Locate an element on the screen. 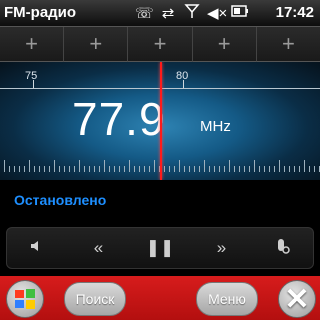 The height and width of the screenshot is (320, 320). preset-slot-1: + is located at coordinates (32, 44).